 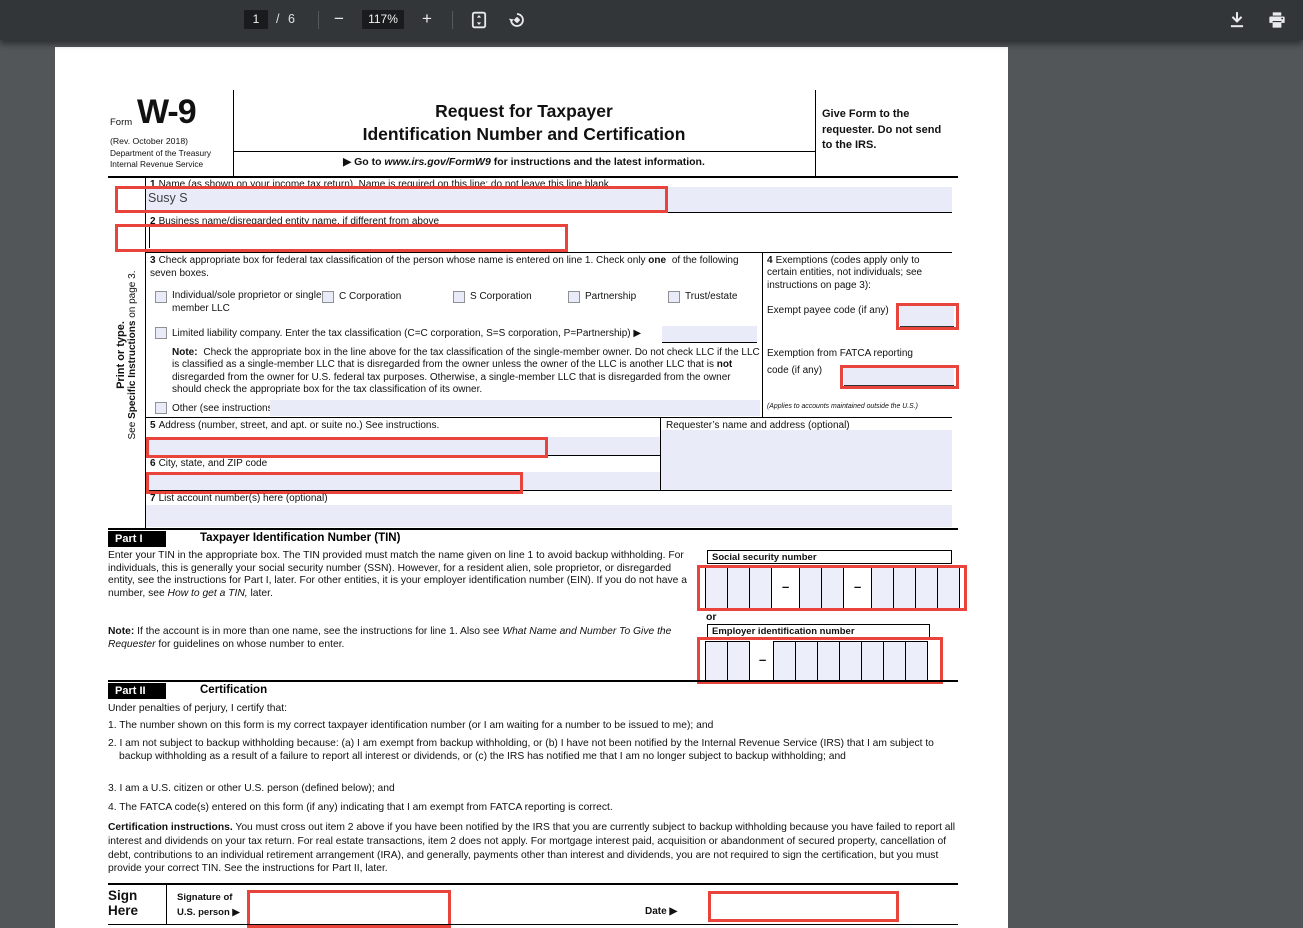 What do you see at coordinates (762, 334) in the screenshot?
I see `line4-divider` at bounding box center [762, 334].